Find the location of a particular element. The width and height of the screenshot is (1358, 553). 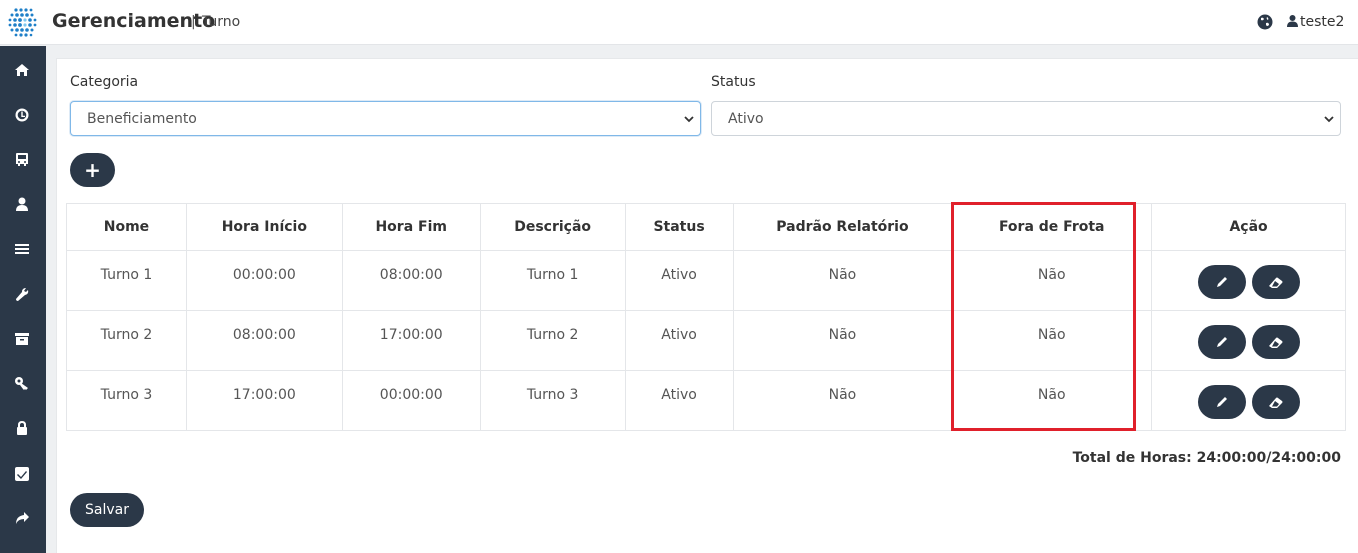

header-hora-fim: Hora Fim is located at coordinates (411, 227).